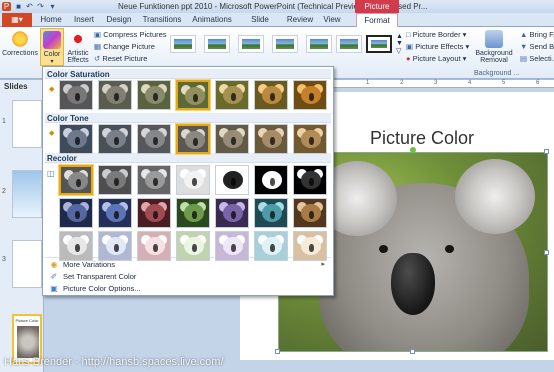  What do you see at coordinates (52, 47) in the screenshot?
I see `color-button: Color ▾` at bounding box center [52, 47].